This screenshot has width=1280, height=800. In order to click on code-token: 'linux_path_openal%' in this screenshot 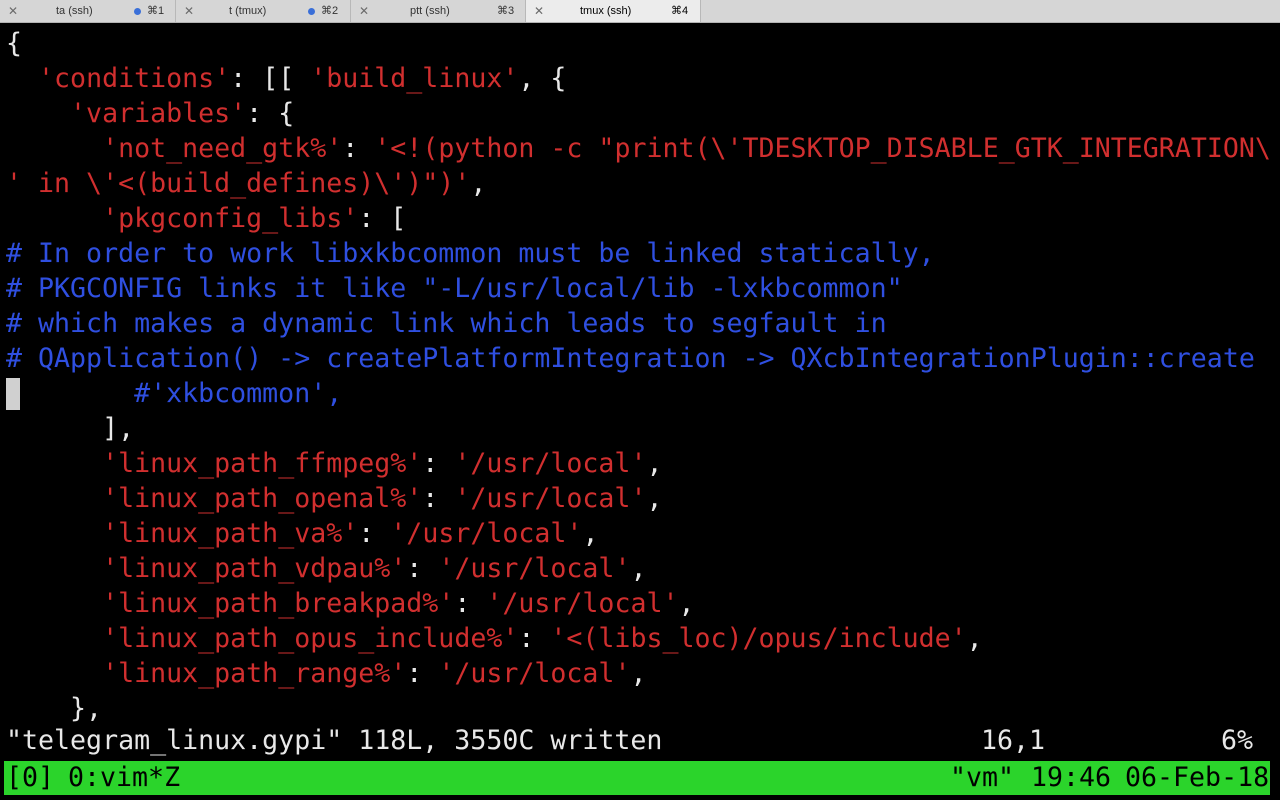, I will do `click(262, 498)`.